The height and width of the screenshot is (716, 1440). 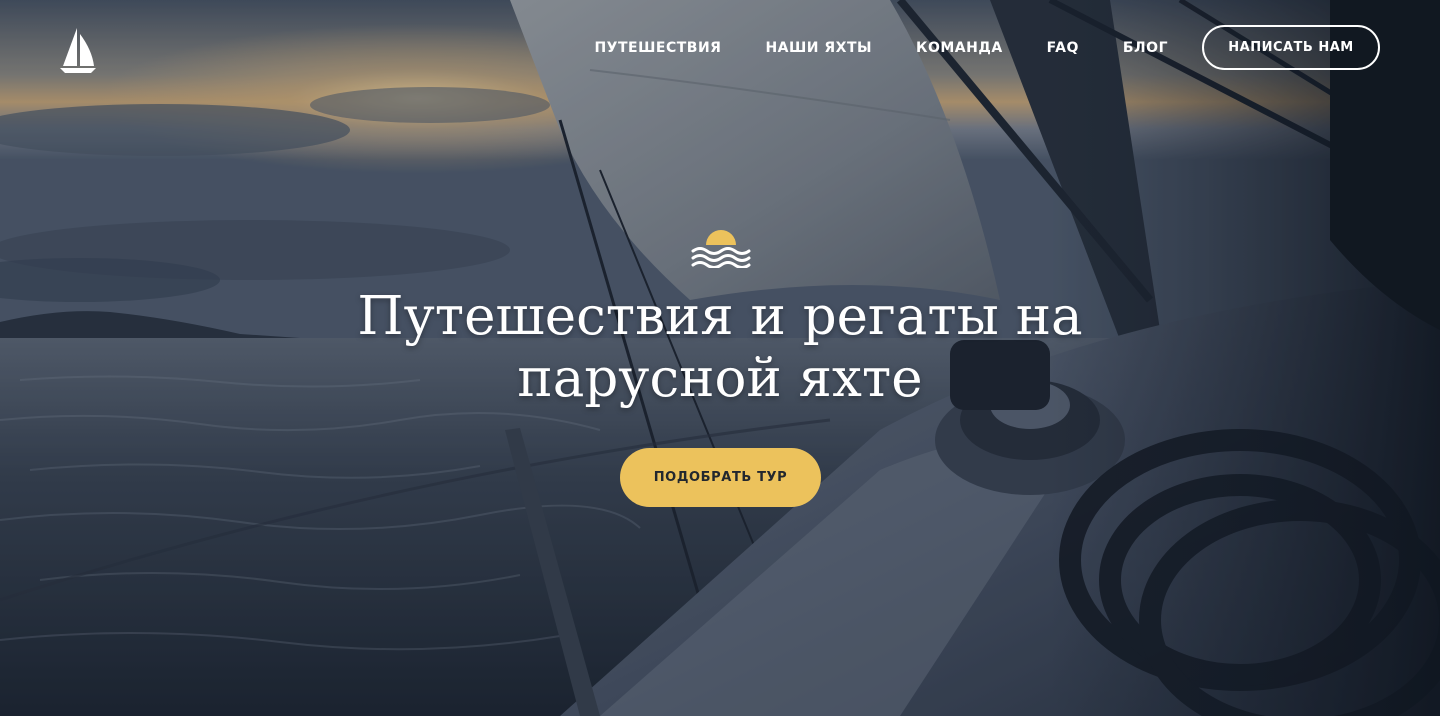 What do you see at coordinates (959, 48) in the screenshot?
I see `nav-link-team: КОМАНДА` at bounding box center [959, 48].